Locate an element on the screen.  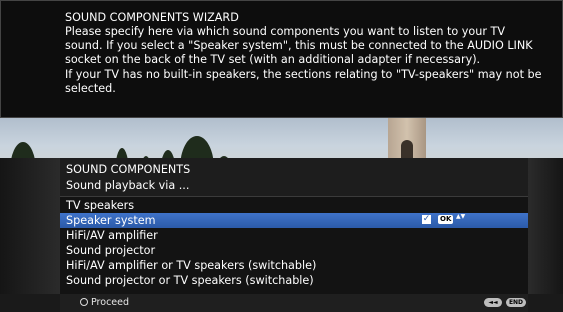
option-label: Speaker system is located at coordinates (111, 220).